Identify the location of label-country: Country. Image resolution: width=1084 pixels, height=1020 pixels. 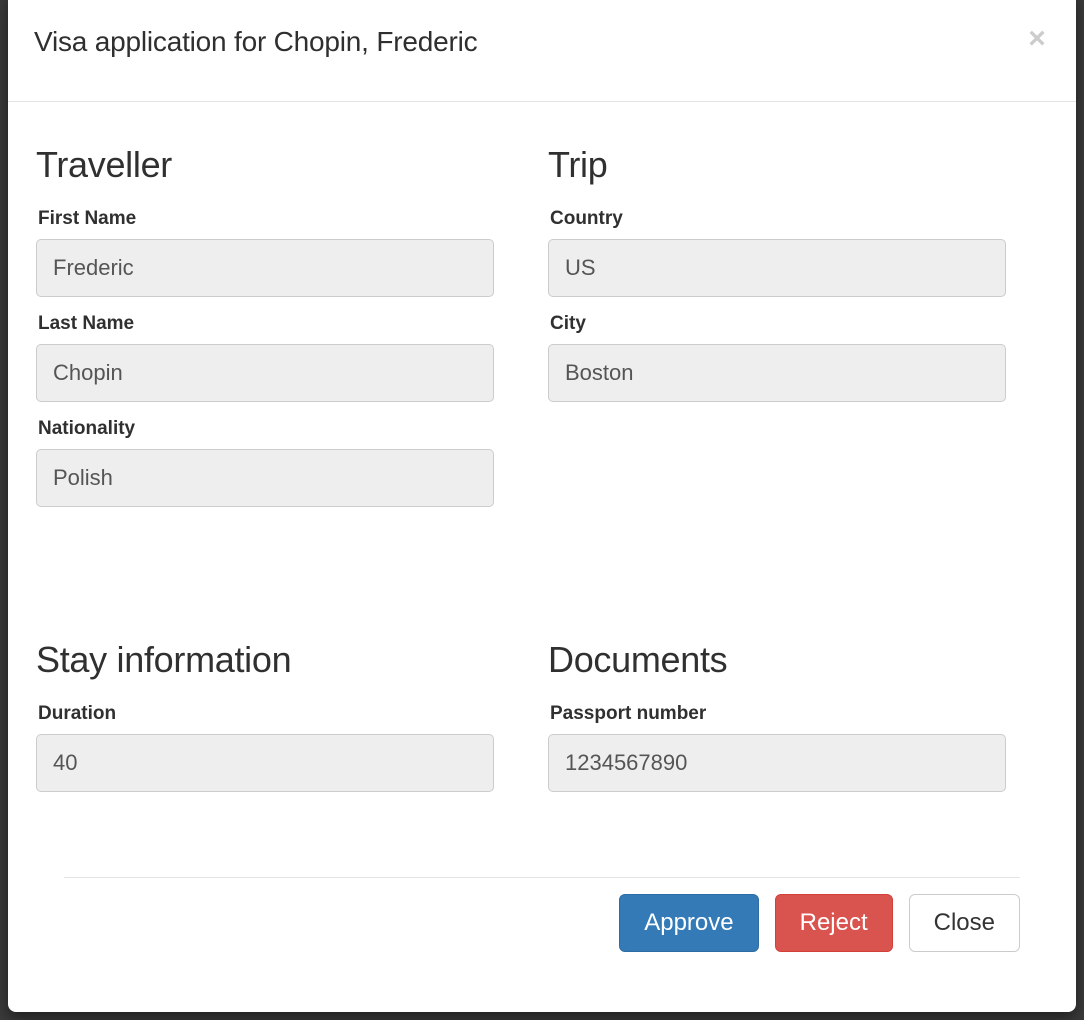
(586, 218).